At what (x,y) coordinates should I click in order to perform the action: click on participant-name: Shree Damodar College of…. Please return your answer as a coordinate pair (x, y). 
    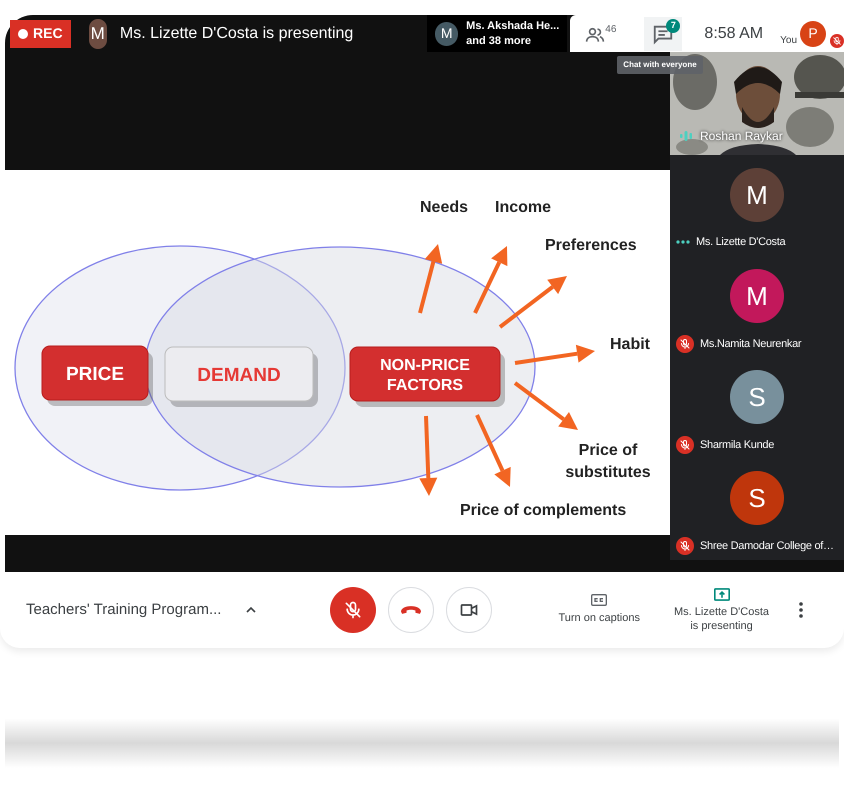
    Looking at the image, I should click on (767, 546).